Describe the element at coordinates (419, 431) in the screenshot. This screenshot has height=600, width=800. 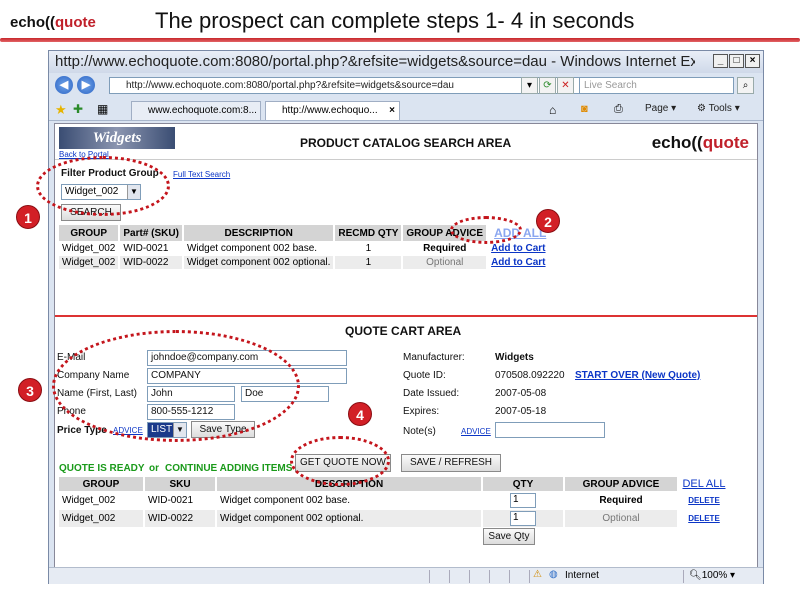
I see `notes-label: Note(s)` at that location.